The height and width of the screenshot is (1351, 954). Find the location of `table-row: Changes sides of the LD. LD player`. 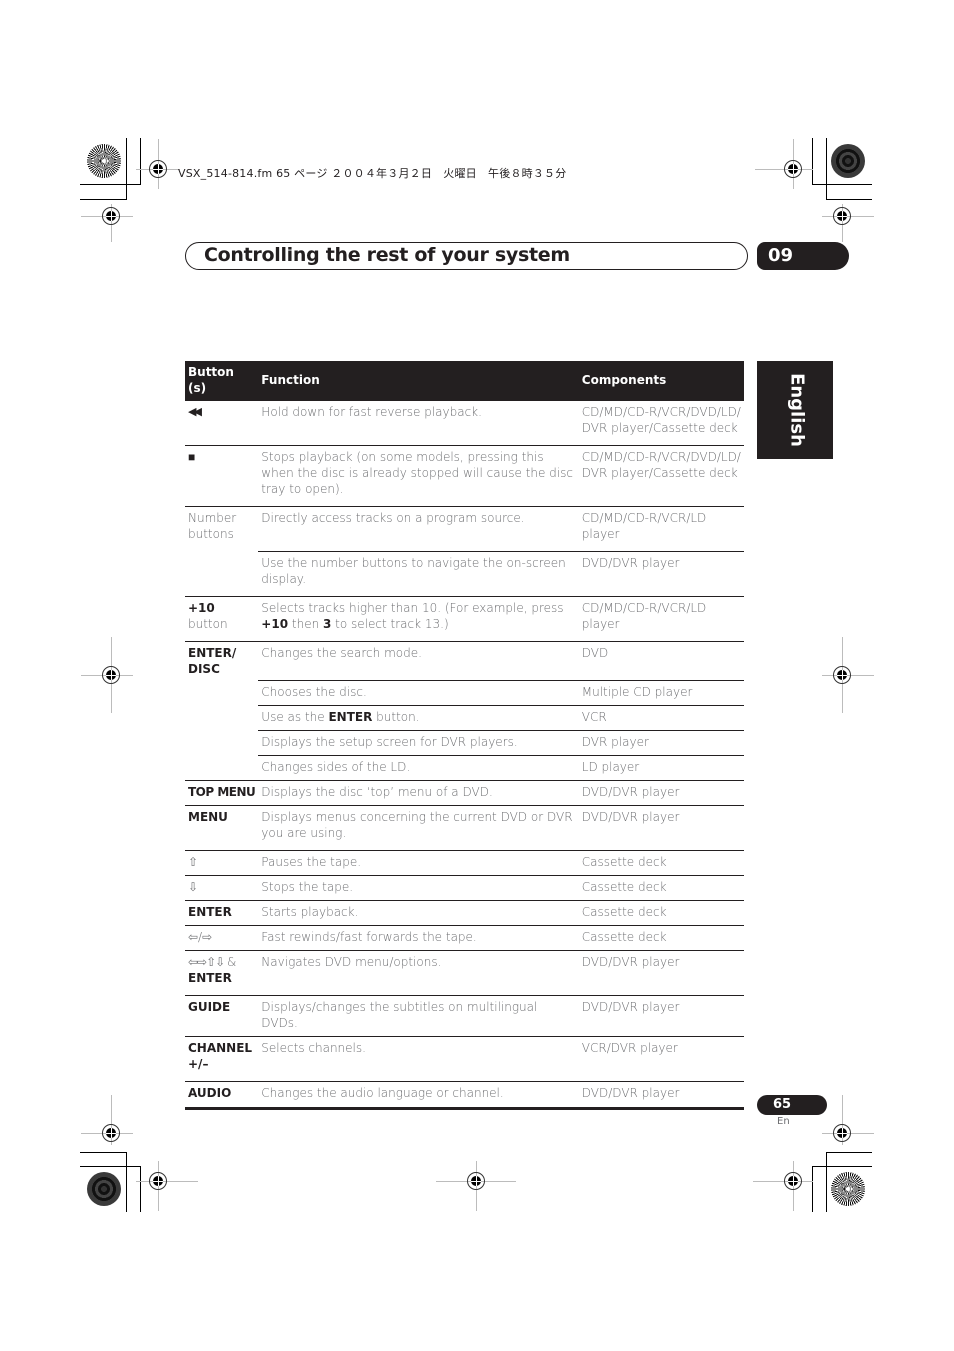

table-row: Changes sides of the LD. LD player is located at coordinates (464, 768).